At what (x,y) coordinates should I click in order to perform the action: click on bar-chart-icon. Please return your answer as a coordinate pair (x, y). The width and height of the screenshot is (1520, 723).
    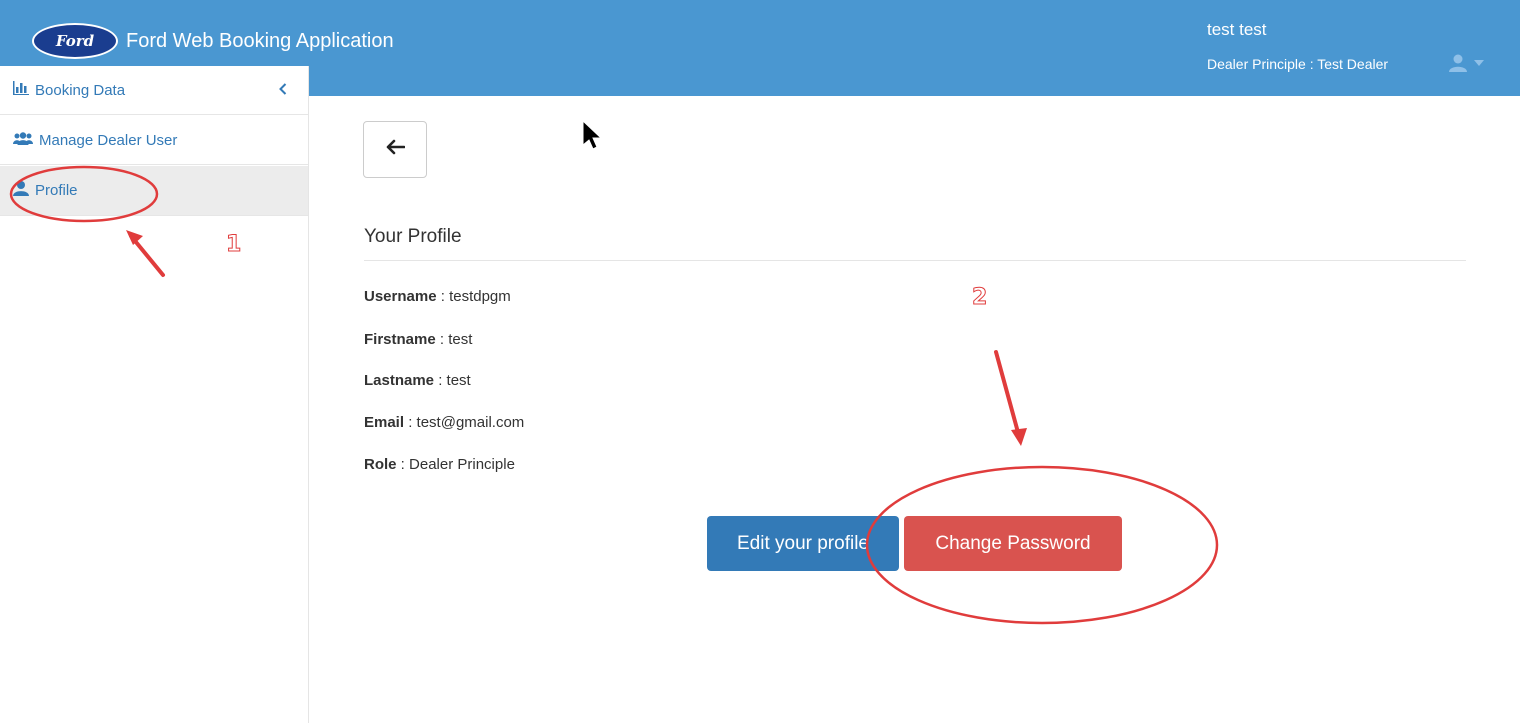
    Looking at the image, I should click on (24, 90).